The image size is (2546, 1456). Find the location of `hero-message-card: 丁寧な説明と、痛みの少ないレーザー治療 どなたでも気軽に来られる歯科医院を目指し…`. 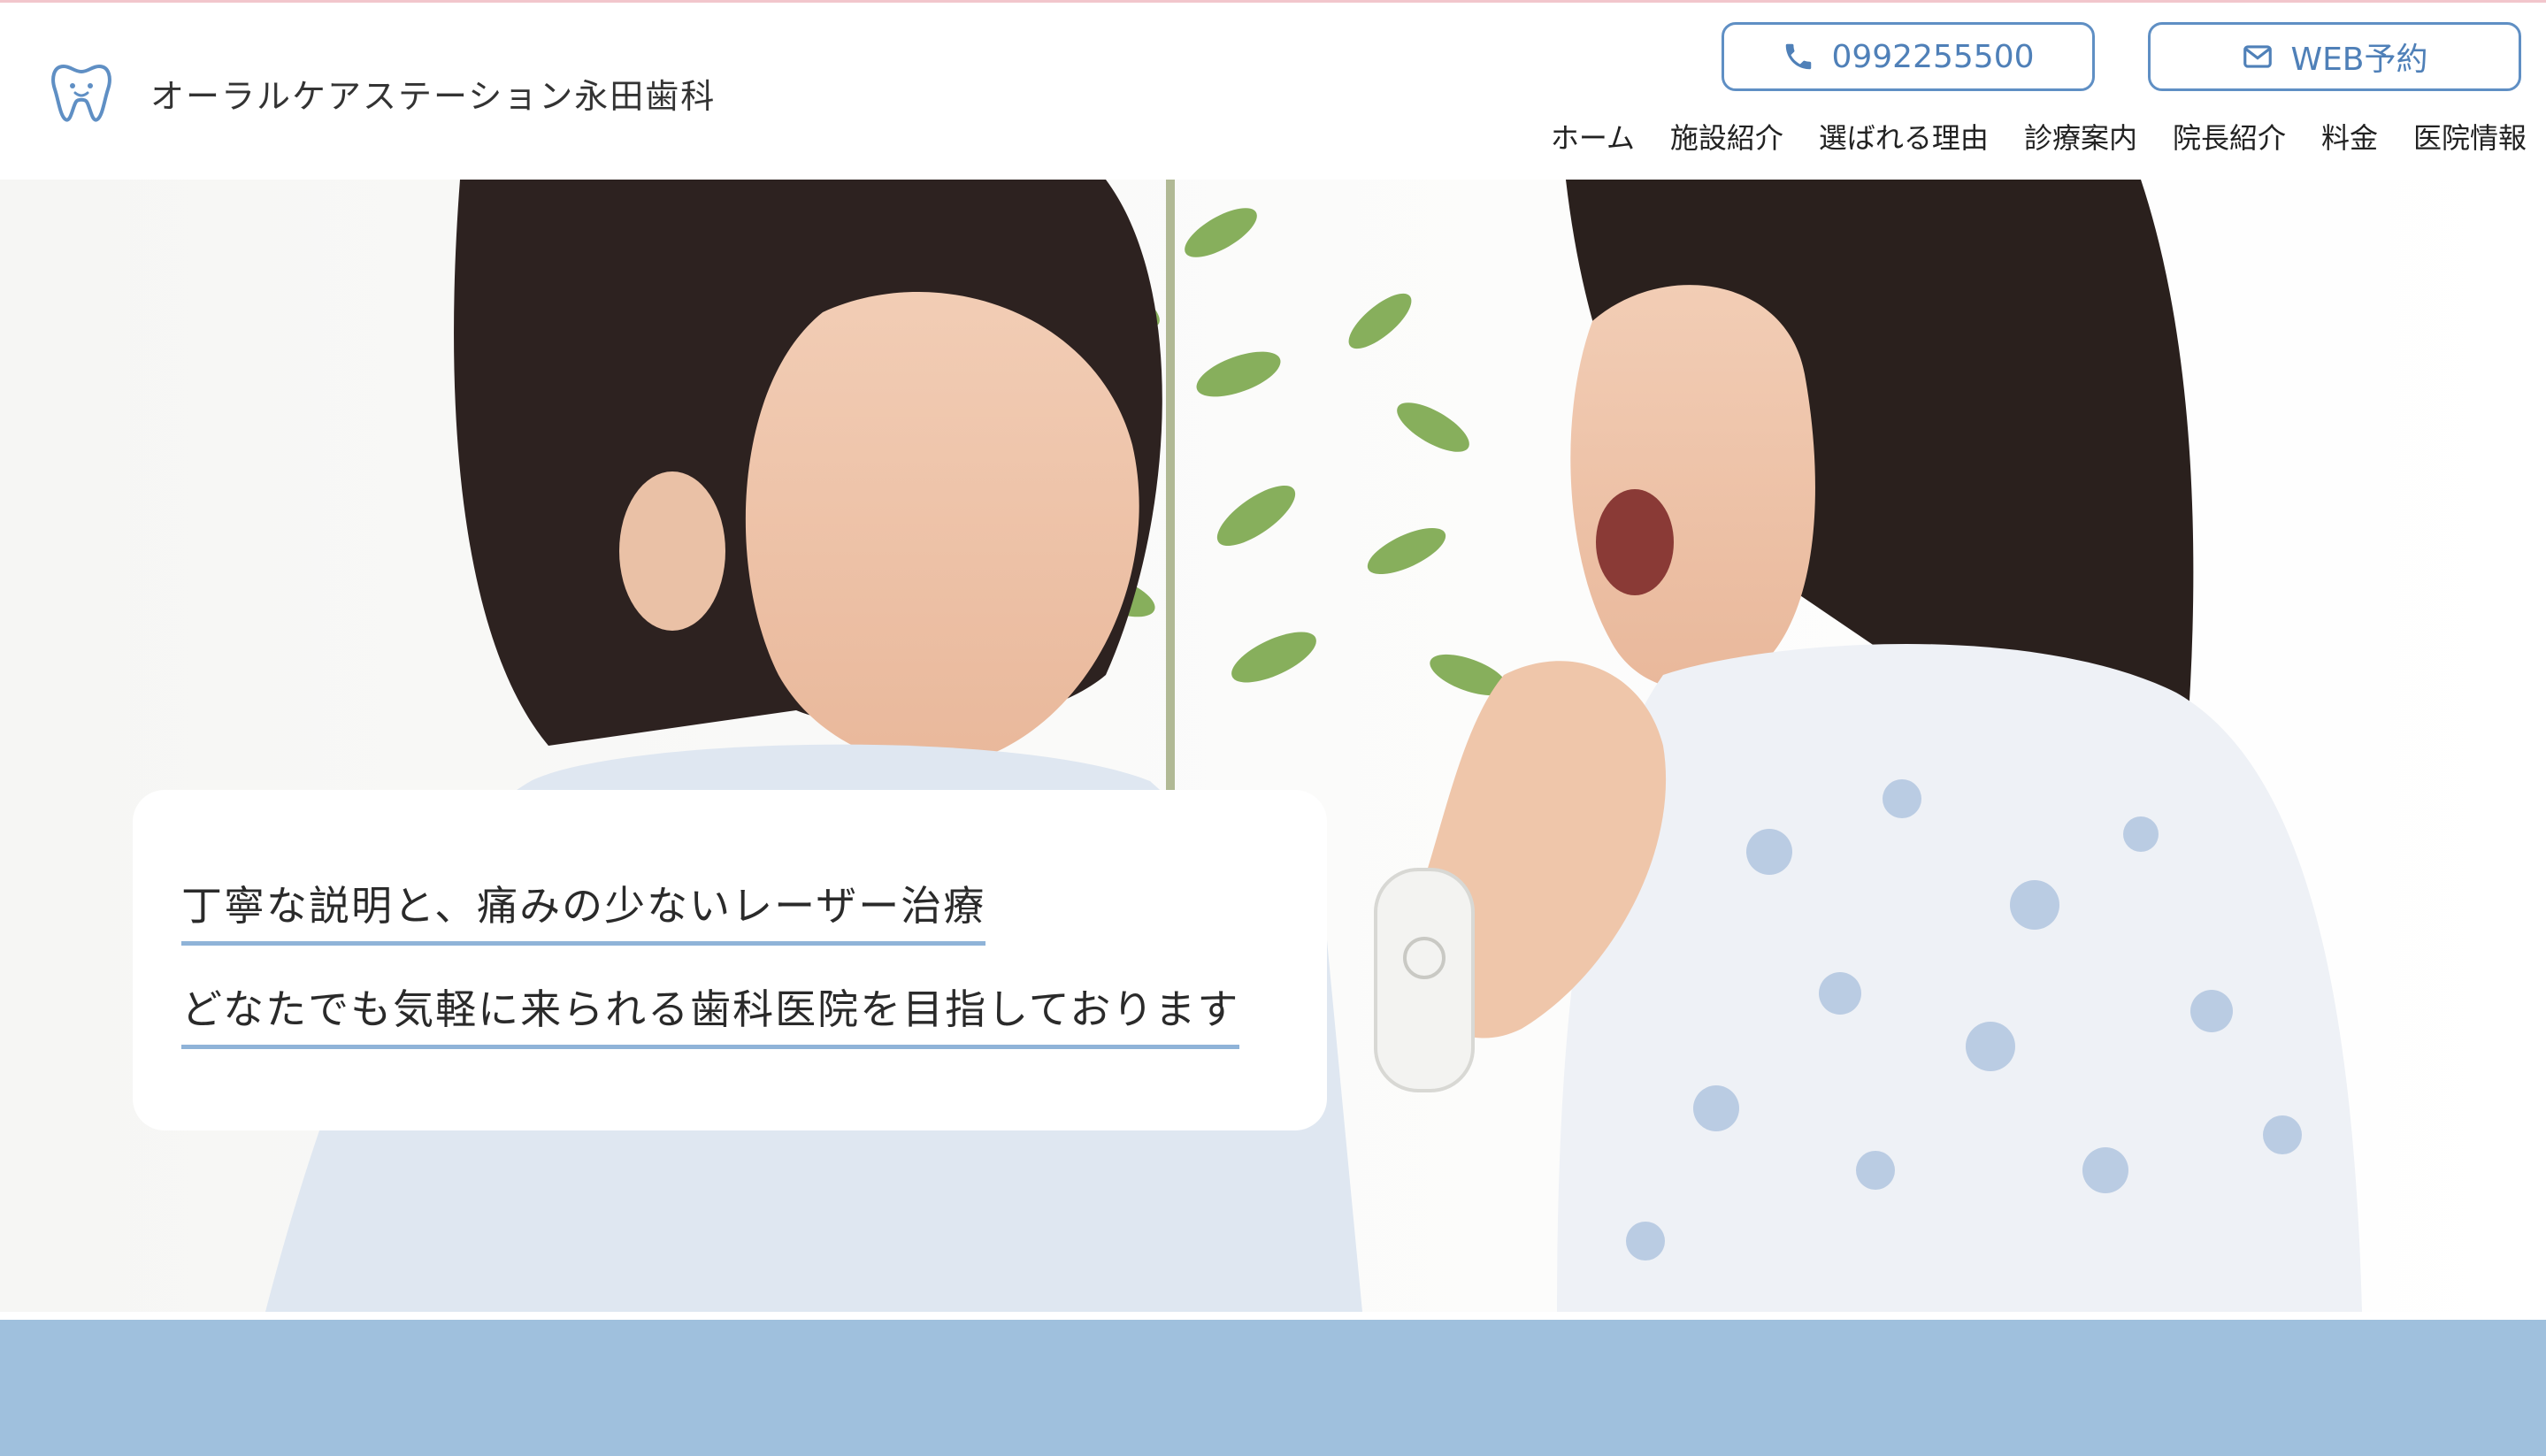

hero-message-card: 丁寧な説明と、痛みの少ないレーザー治療 どなたでも気軽に来られる歯科医院を目指し… is located at coordinates (730, 960).